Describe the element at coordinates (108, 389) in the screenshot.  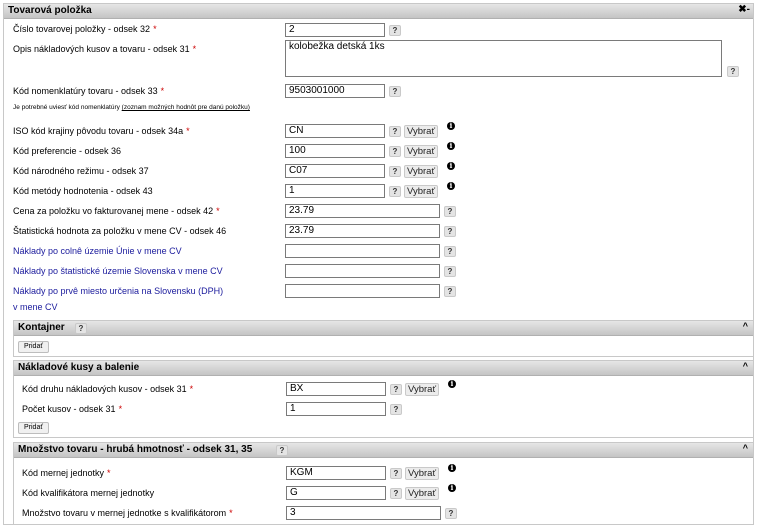
I see `label-druh-kusov: Kód druhu nákladových kusov - odsek 31 *` at that location.